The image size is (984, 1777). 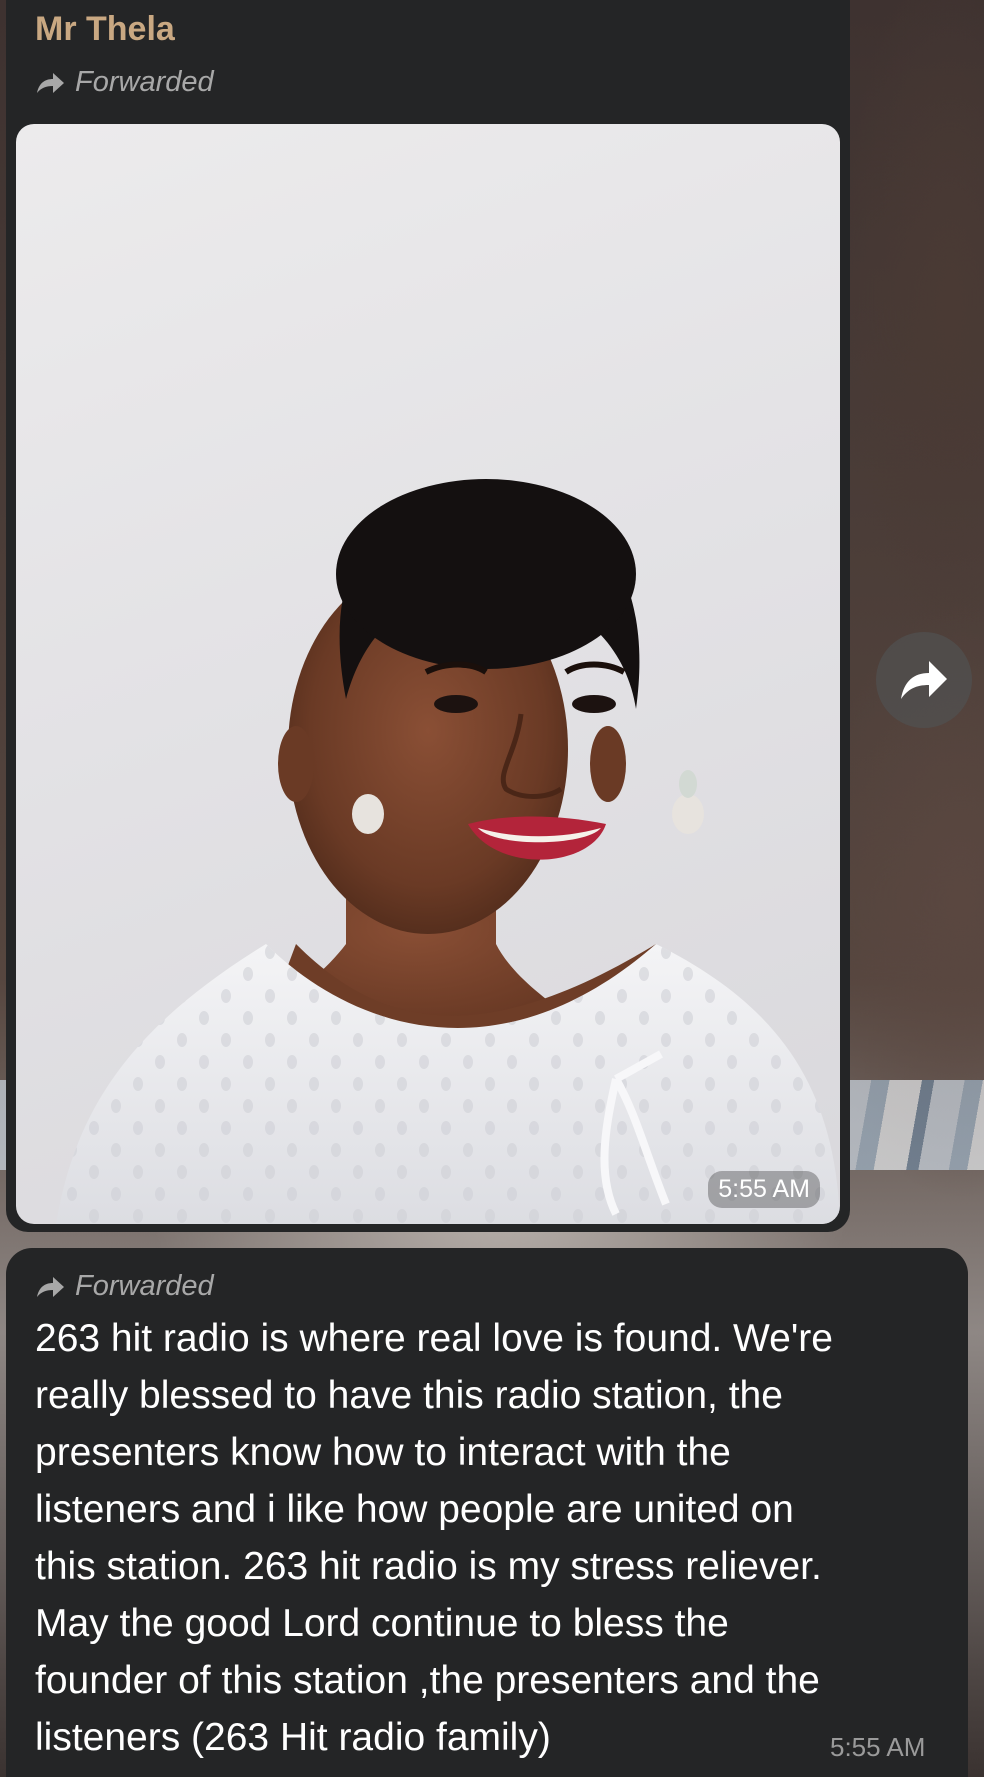 What do you see at coordinates (764, 1189) in the screenshot?
I see `photo-timestamp: 5:55 AM` at bounding box center [764, 1189].